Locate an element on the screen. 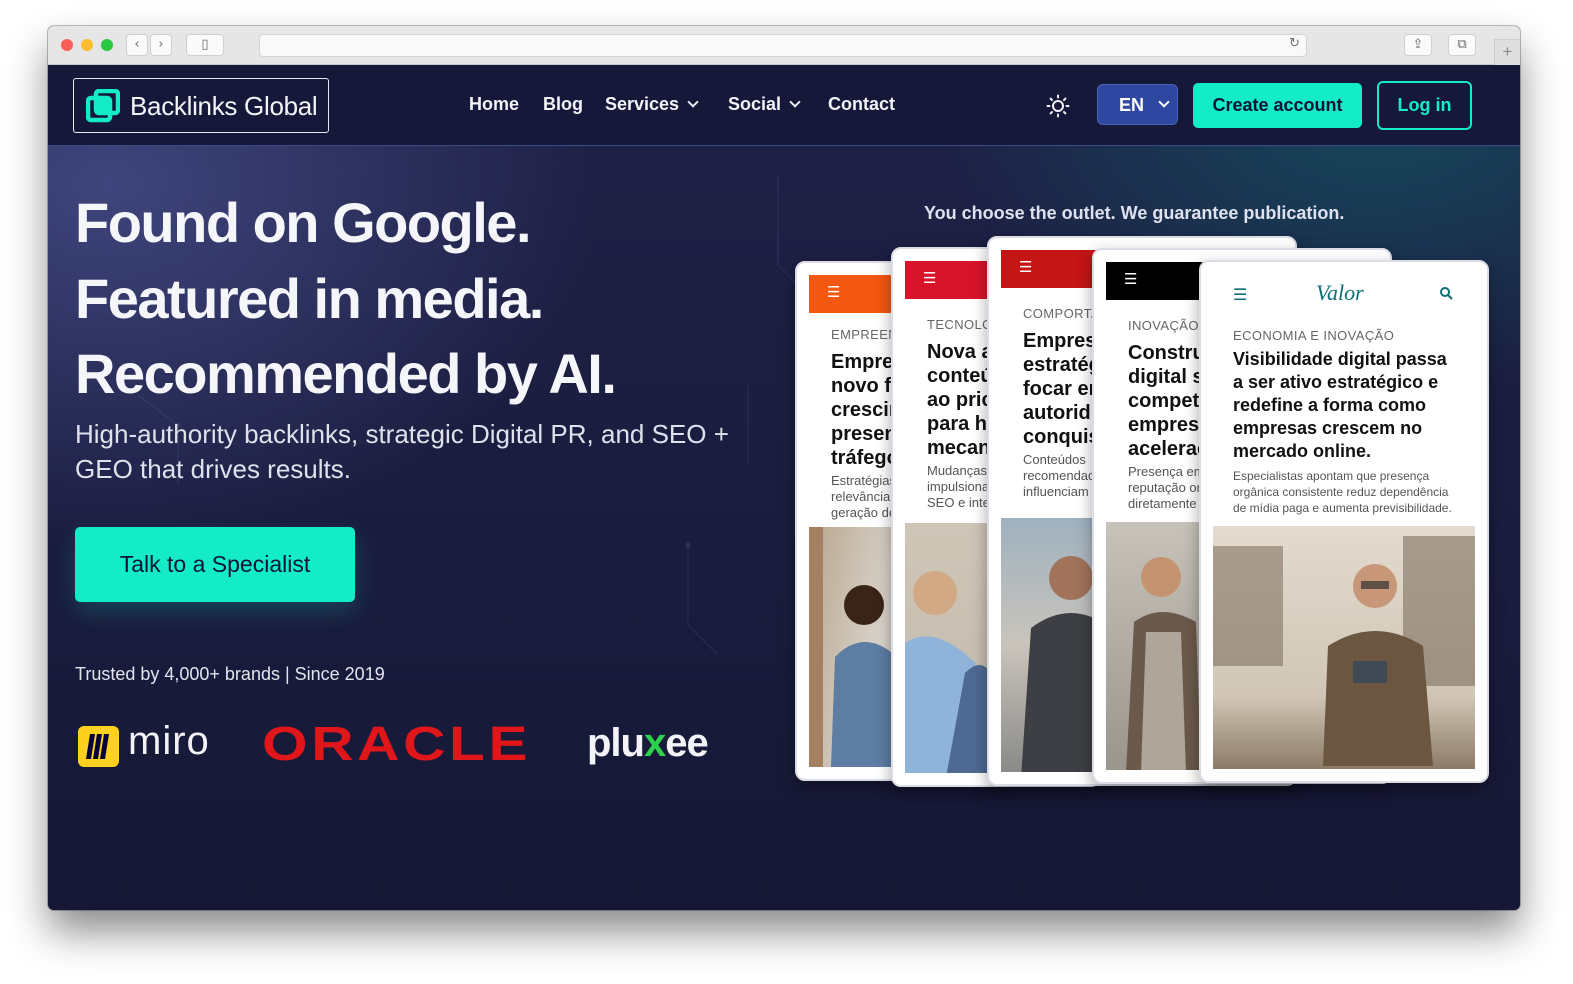  article-title-line: autorid is located at coordinates (1057, 413).